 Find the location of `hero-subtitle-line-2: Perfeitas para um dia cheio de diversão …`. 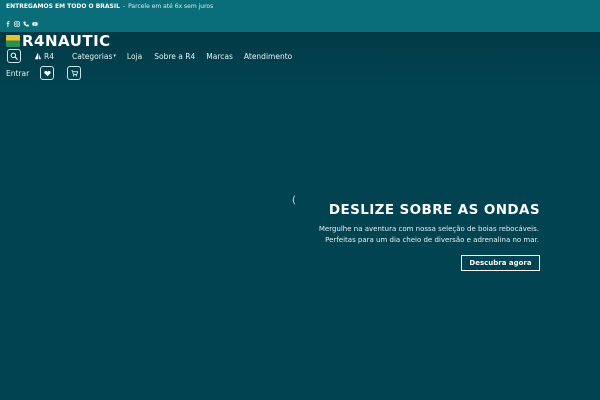

hero-subtitle-line-2: Perfeitas para um dia cheio de diversão … is located at coordinates (432, 240).